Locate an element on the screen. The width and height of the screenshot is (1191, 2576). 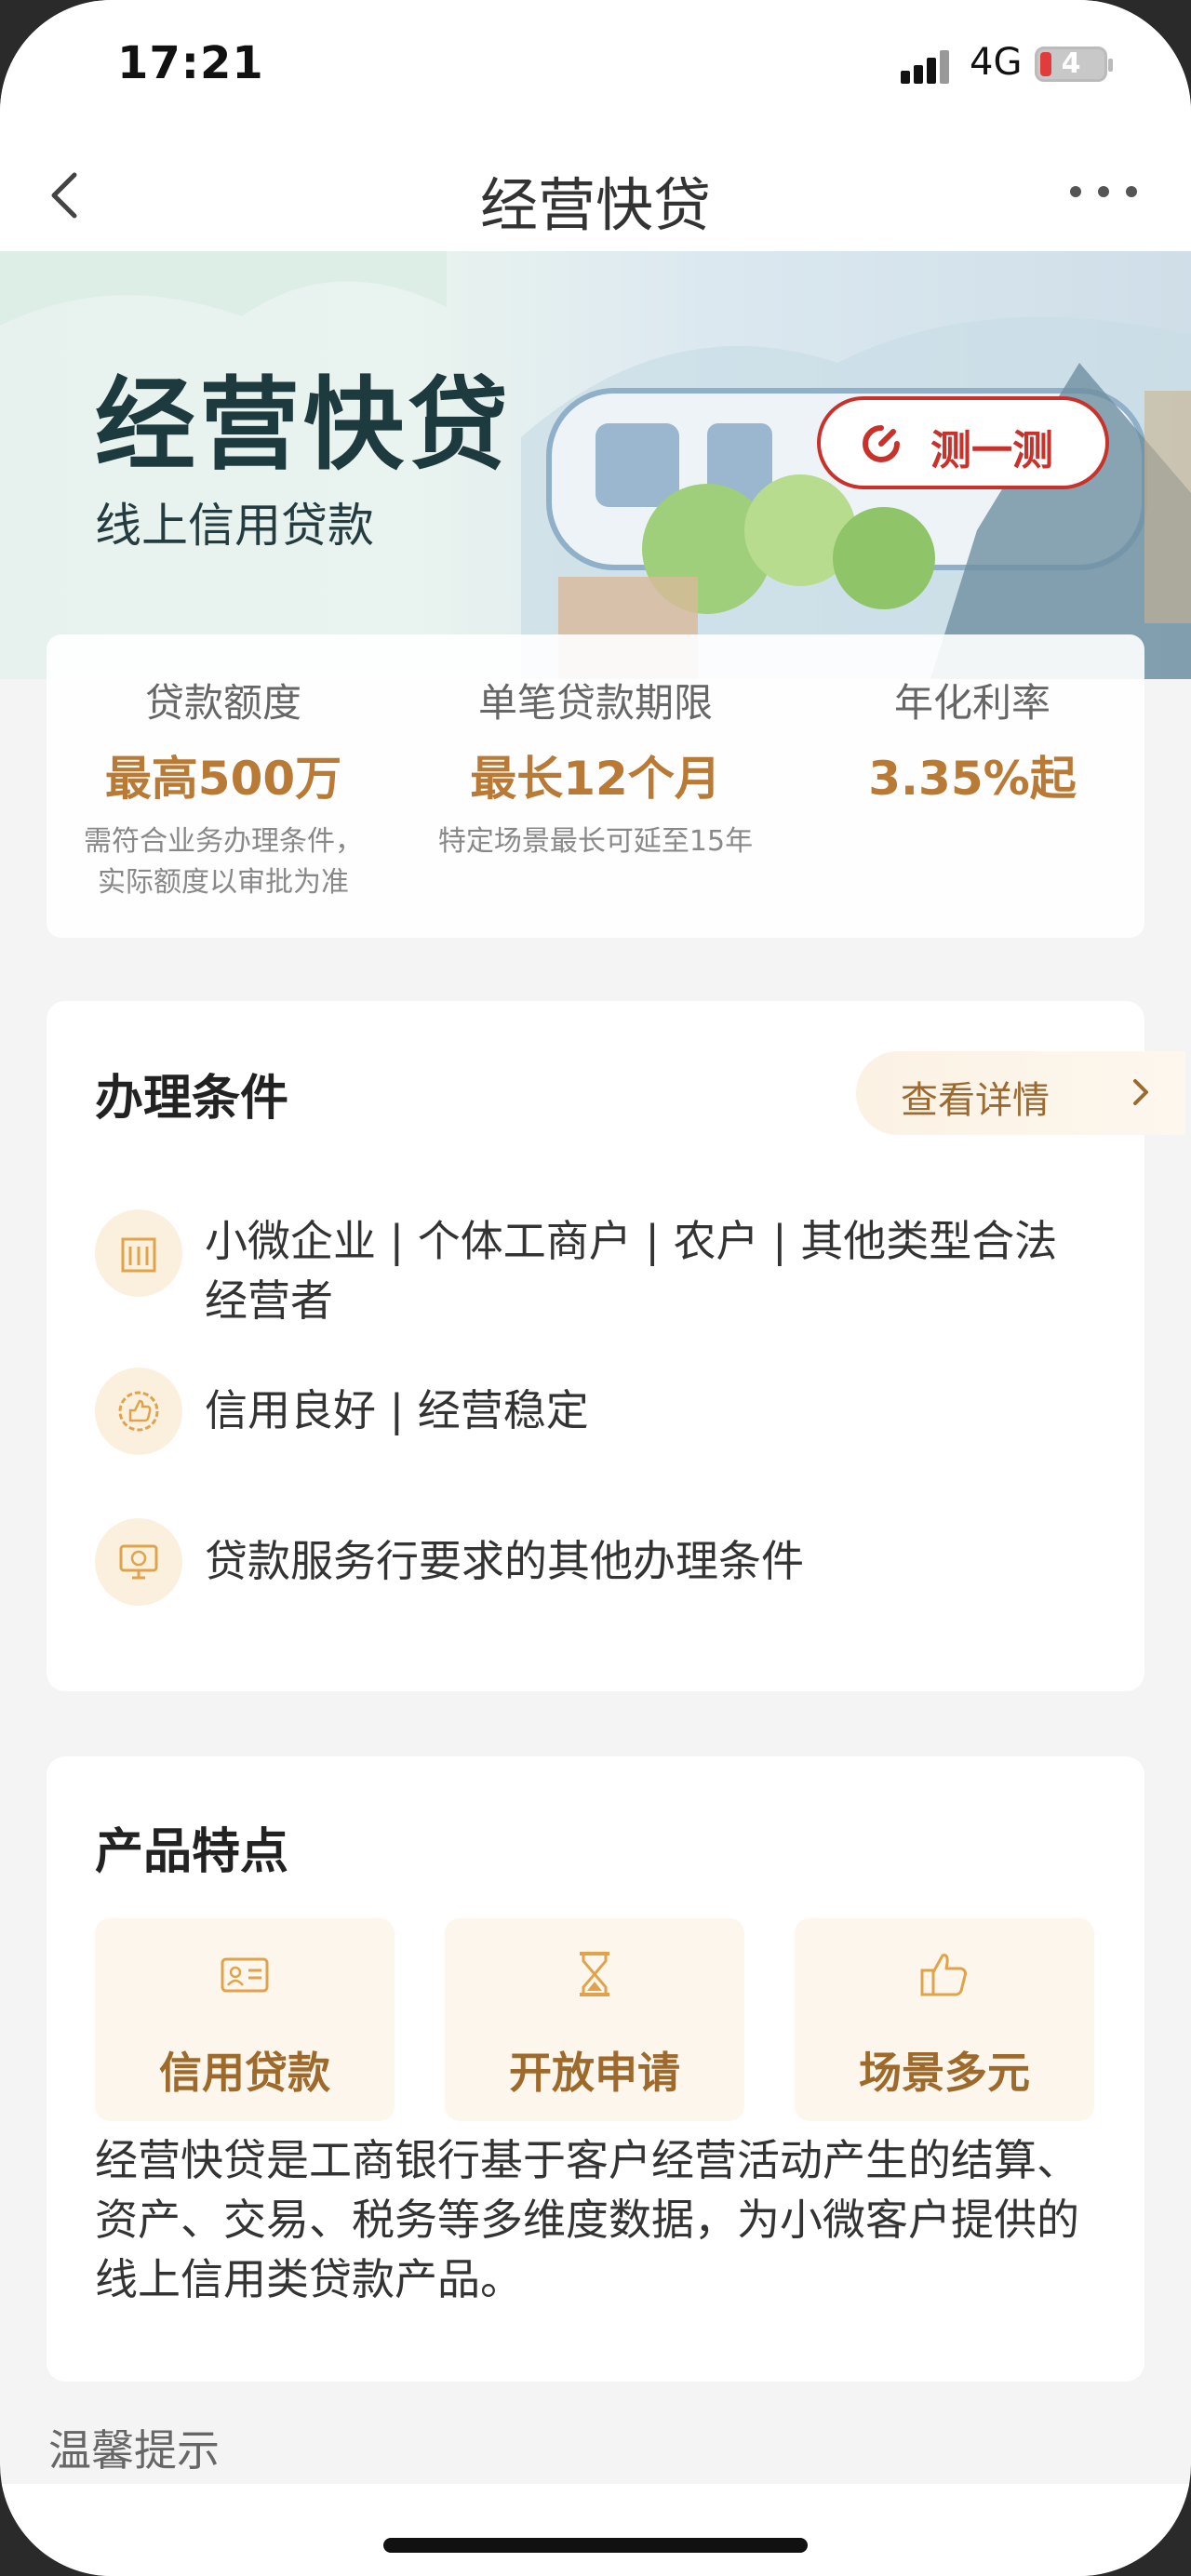
network-label: 4G is located at coordinates (996, 62).